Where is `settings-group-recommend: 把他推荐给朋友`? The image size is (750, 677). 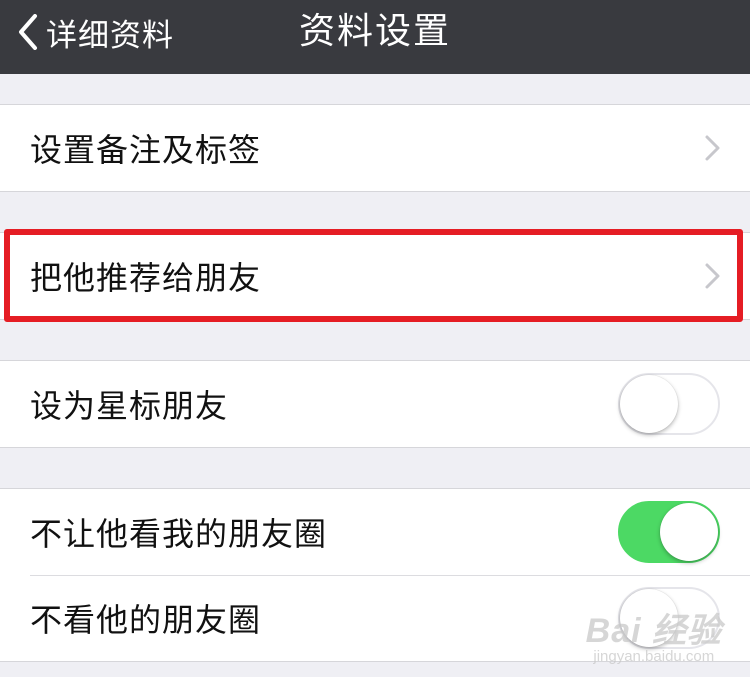 settings-group-recommend: 把他推荐给朋友 is located at coordinates (375, 276).